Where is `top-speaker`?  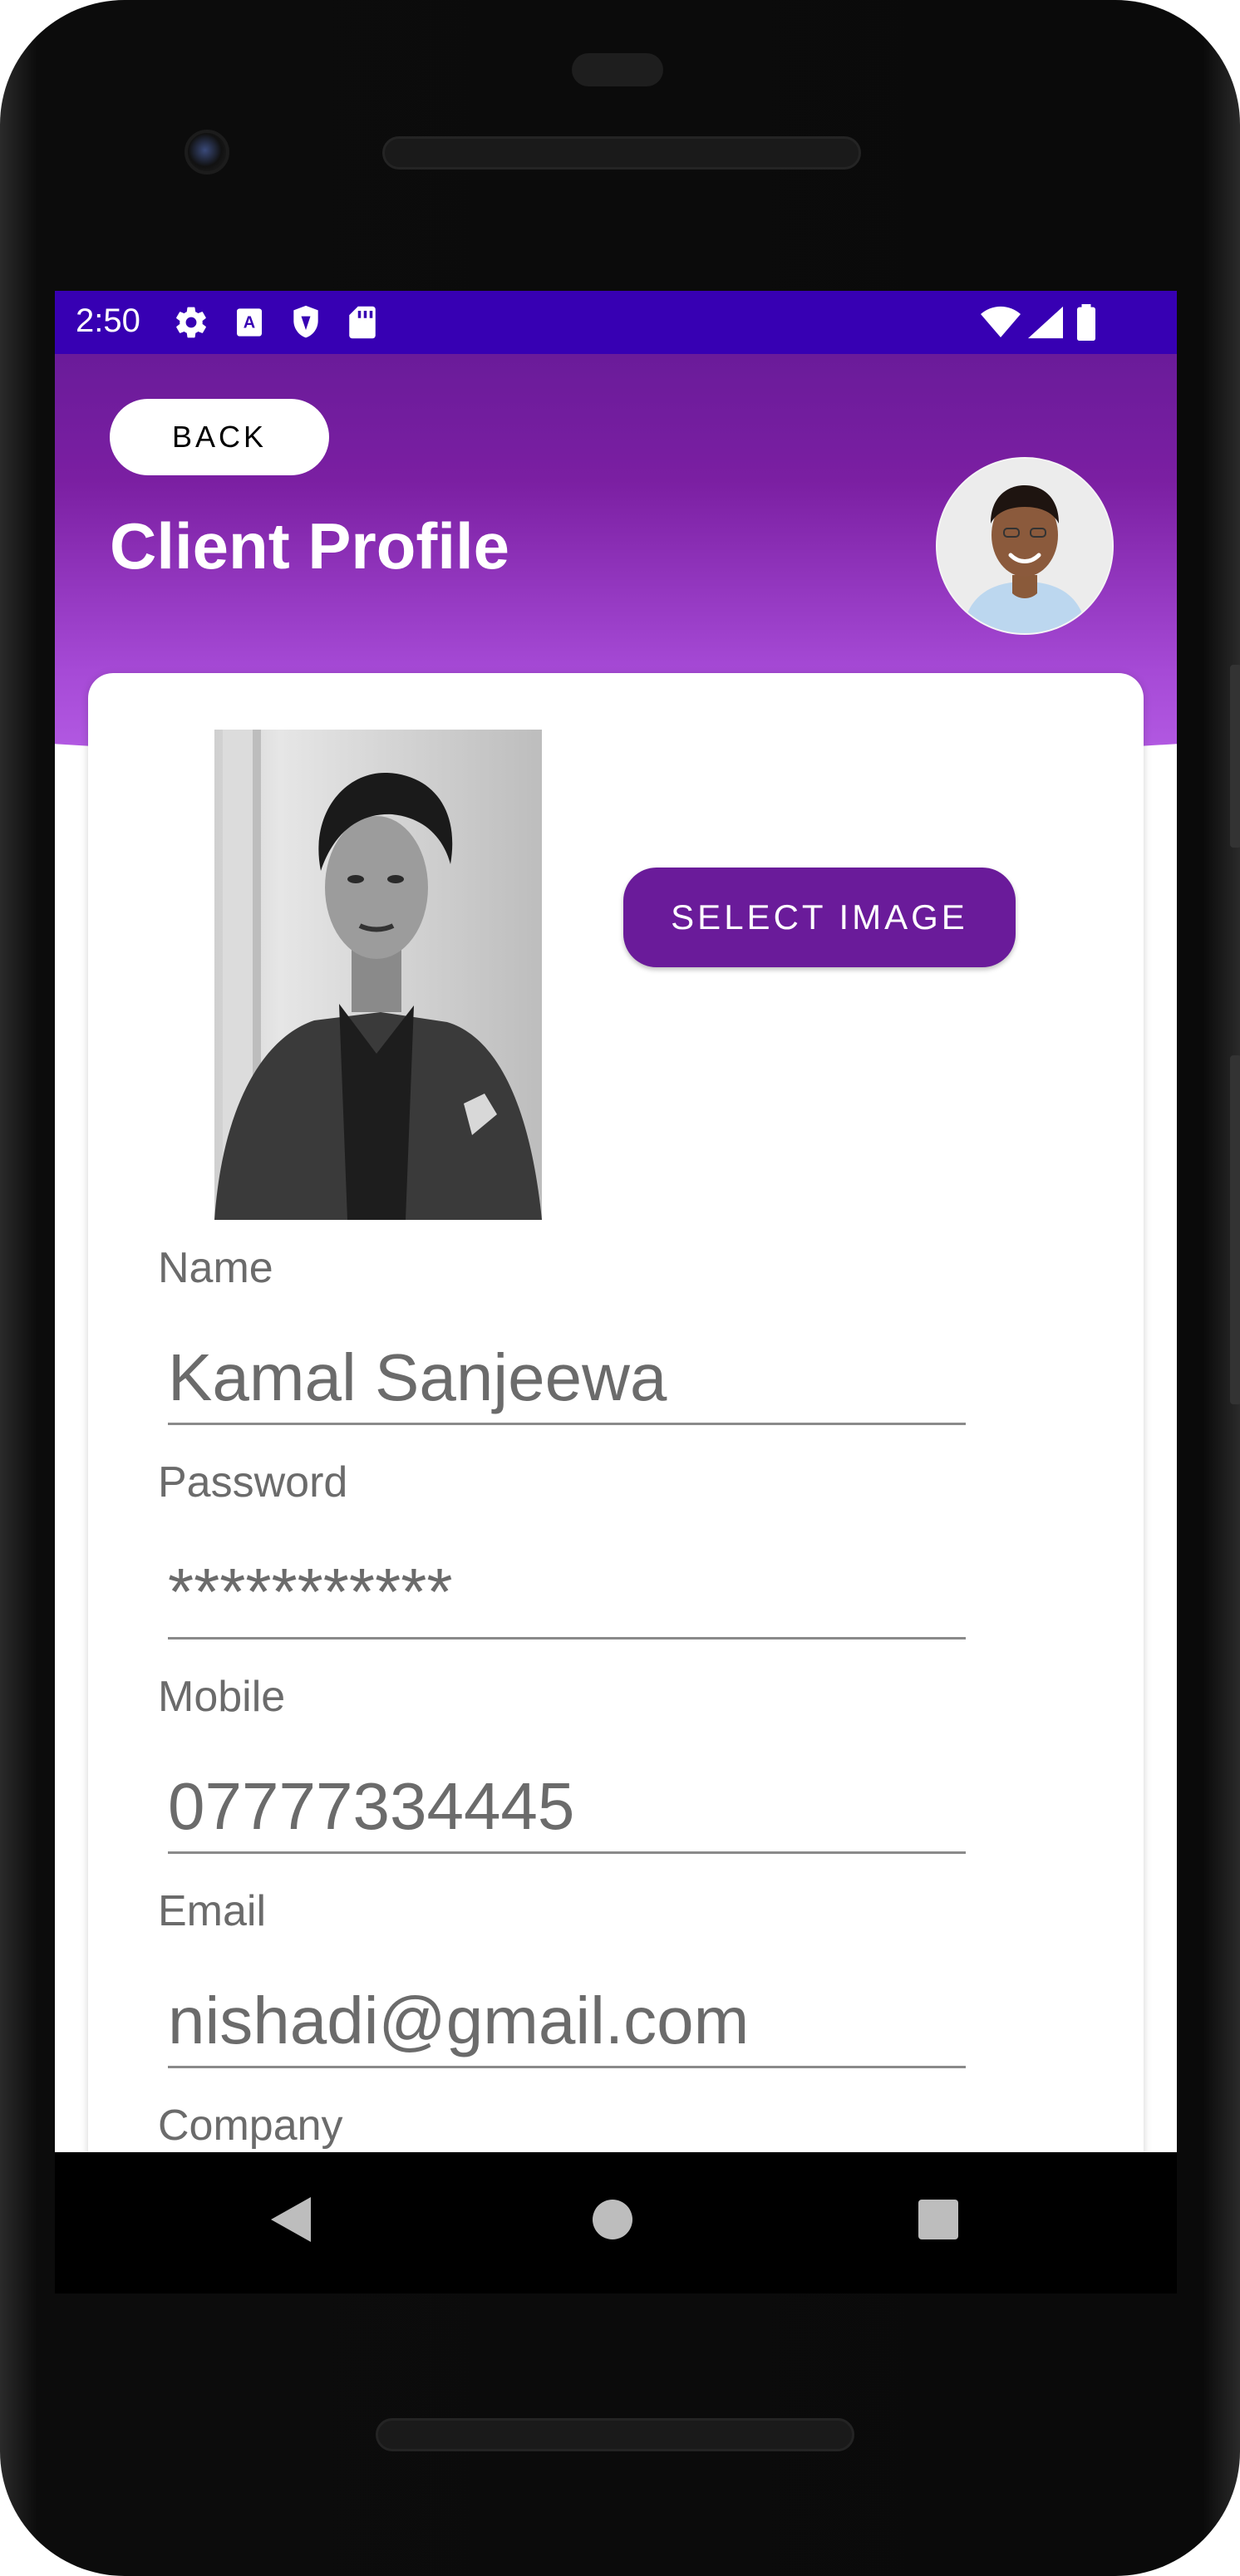
top-speaker is located at coordinates (621, 153).